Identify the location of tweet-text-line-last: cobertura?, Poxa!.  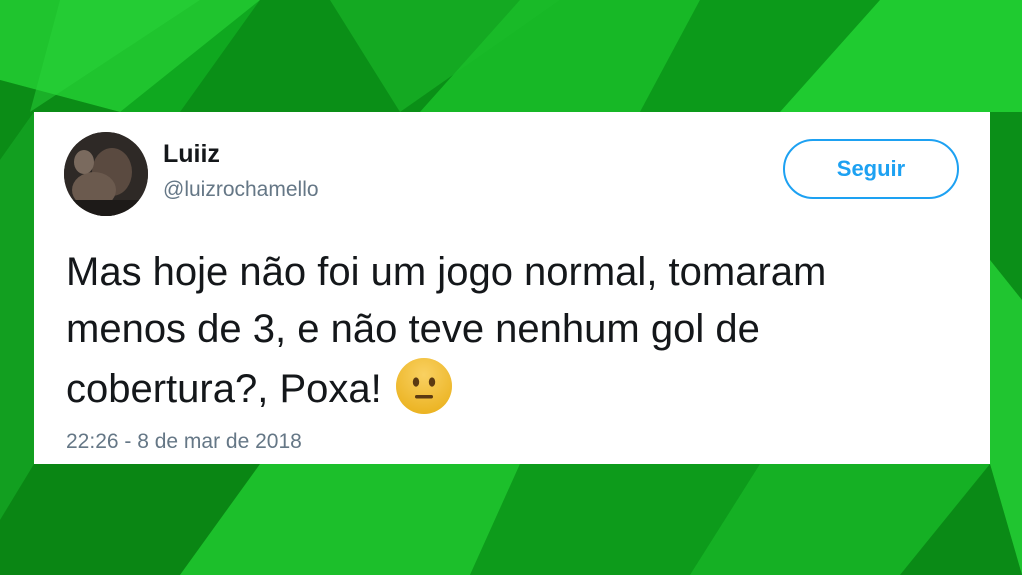
(521, 388).